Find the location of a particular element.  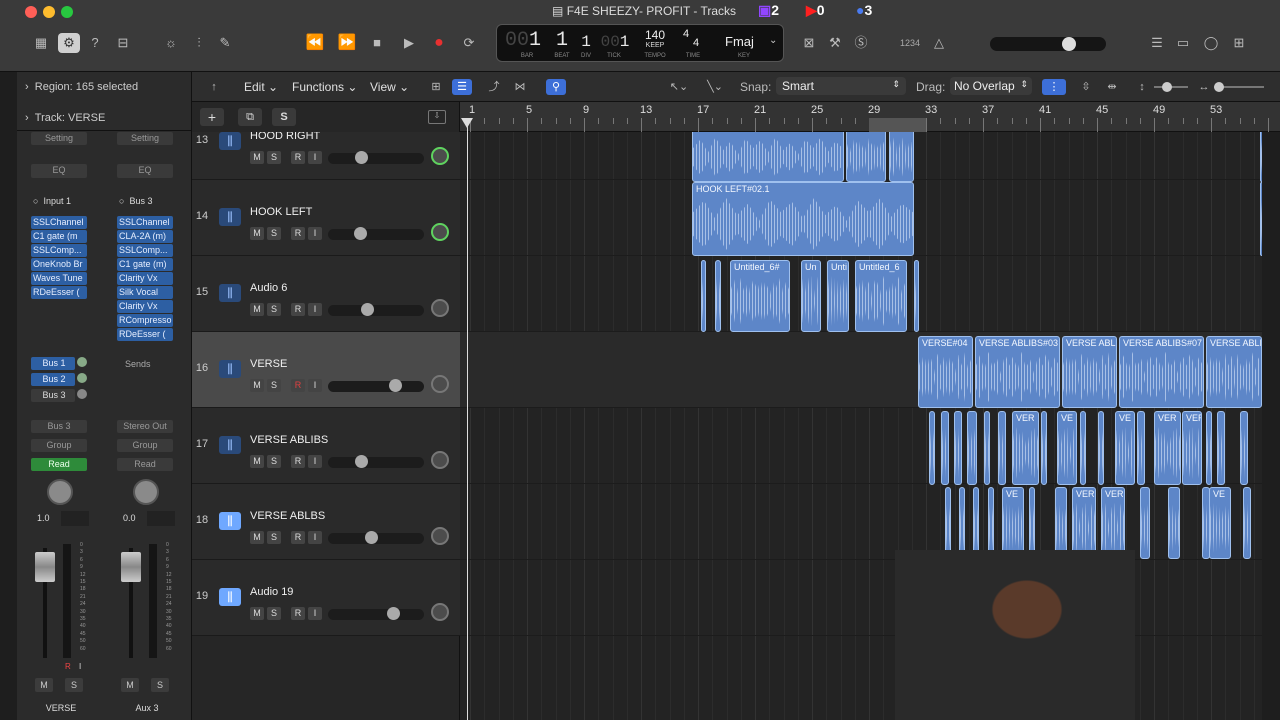

volume-readout: 1.0 is located at coordinates (43, 518).